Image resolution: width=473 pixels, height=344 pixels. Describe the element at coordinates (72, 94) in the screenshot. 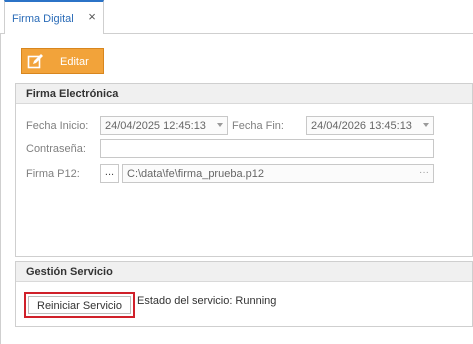

I see `signature-group-title: Firma Electrónica` at that location.